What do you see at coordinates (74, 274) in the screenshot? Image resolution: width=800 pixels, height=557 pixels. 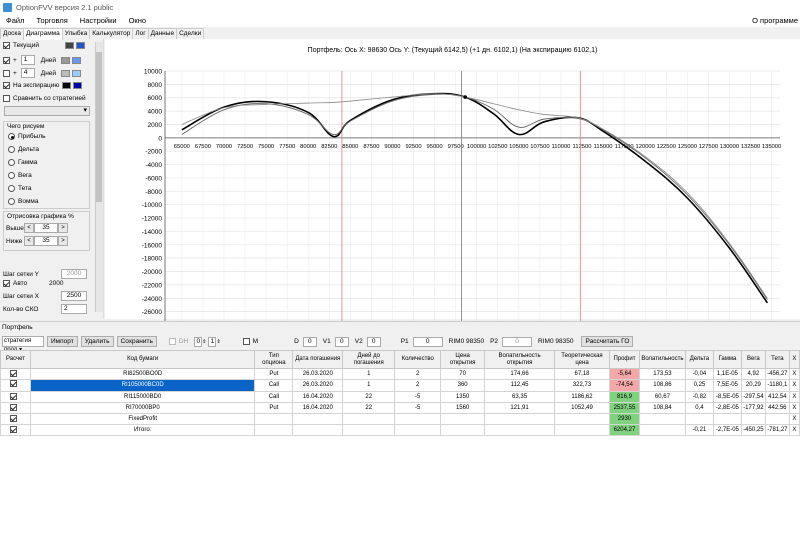 I see `gridy-input: 2000` at bounding box center [74, 274].